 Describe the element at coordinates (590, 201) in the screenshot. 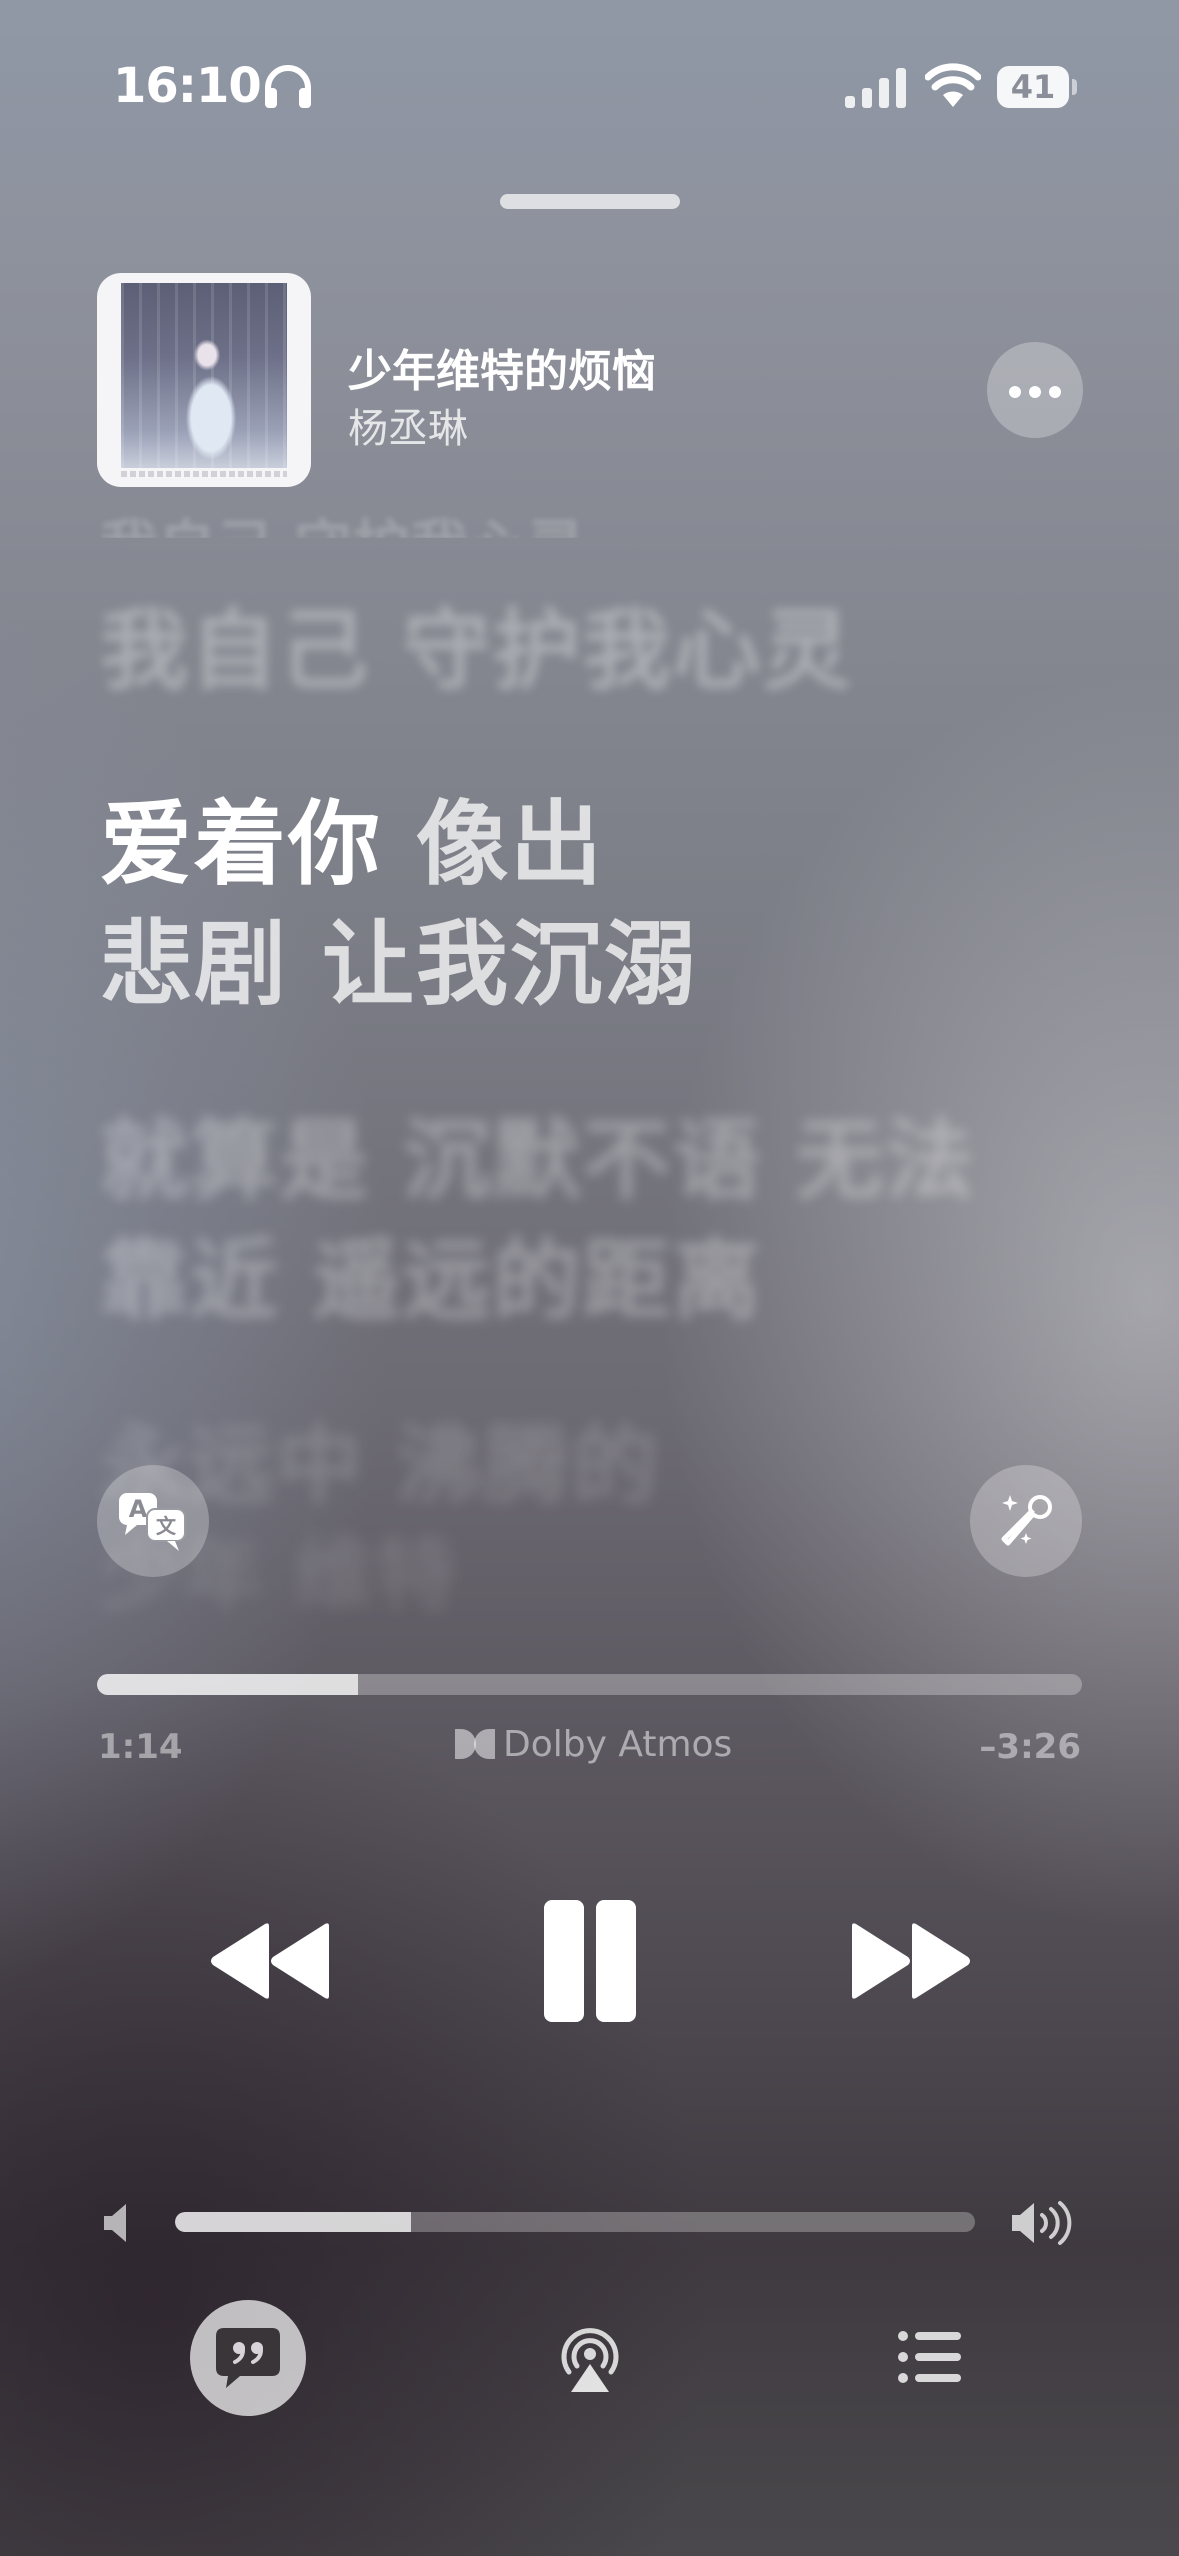

I see `sheet-grabber` at that location.